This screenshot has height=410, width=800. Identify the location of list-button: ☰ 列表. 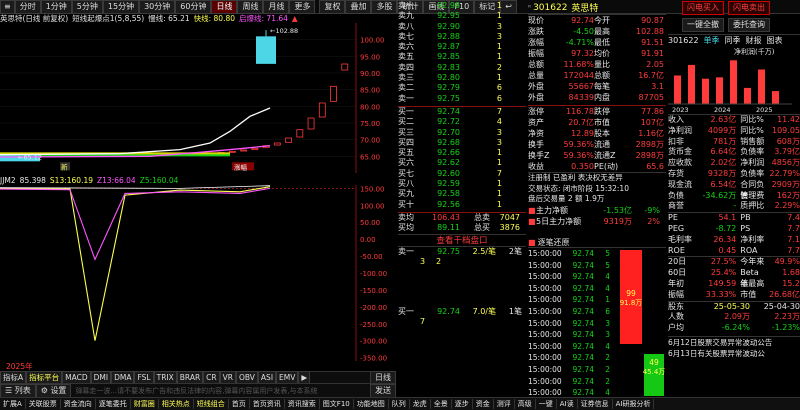
(18, 390).